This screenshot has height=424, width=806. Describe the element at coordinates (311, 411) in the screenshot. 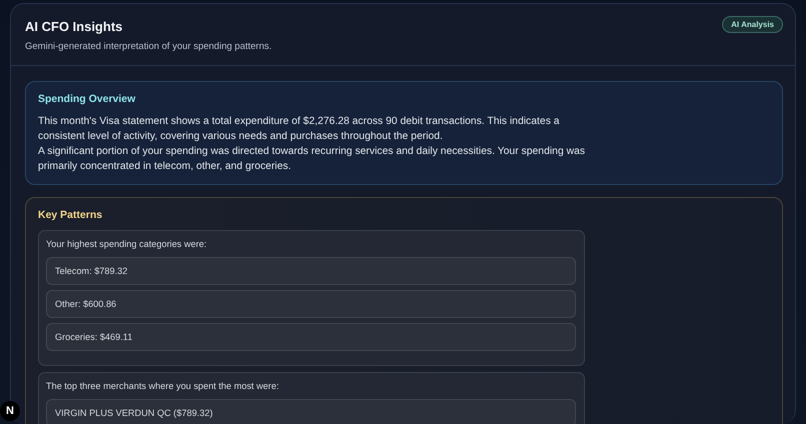

I see `pattern-item: VIRGIN PLUS VERDUN QC ($789.32)` at that location.